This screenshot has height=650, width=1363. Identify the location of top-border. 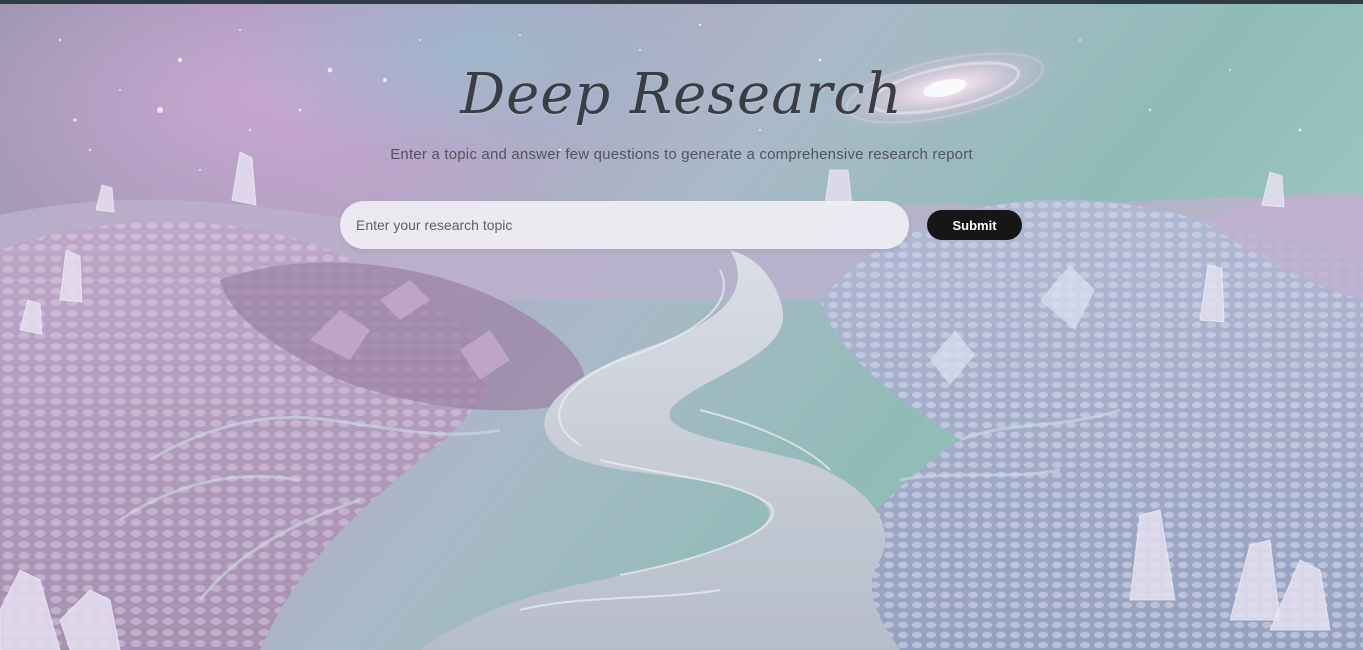
(681, 2).